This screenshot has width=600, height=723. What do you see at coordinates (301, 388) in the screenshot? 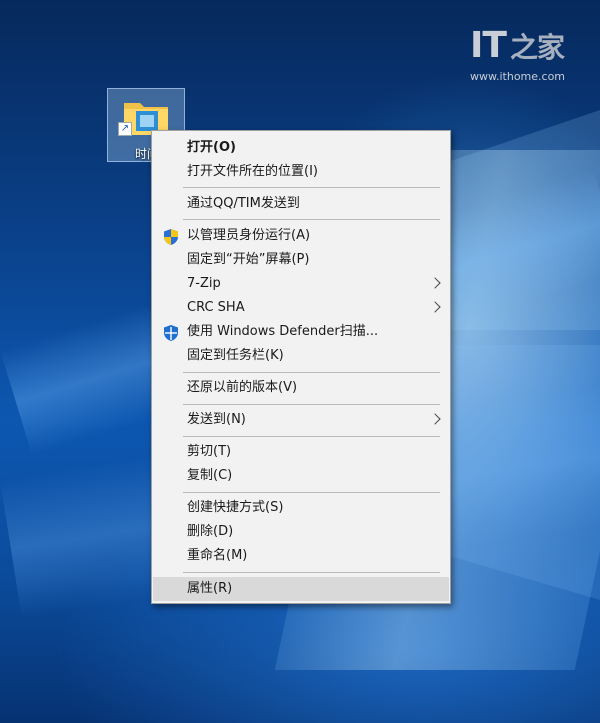
I see `menu-item-restore-previous-versions: 还原以前的版本(V)` at bounding box center [301, 388].